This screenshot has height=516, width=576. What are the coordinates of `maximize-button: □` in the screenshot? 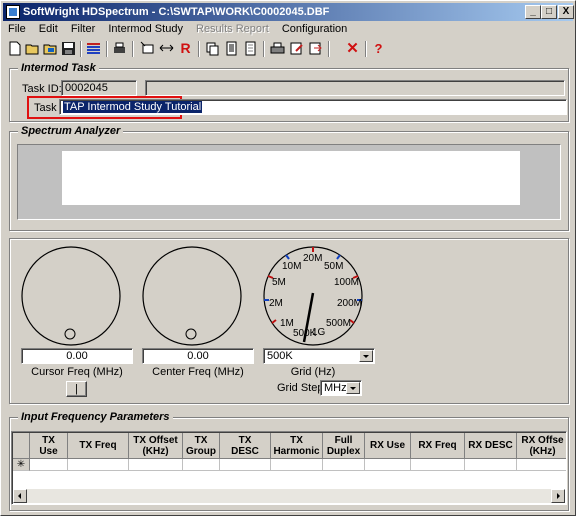 It's located at (549, 12).